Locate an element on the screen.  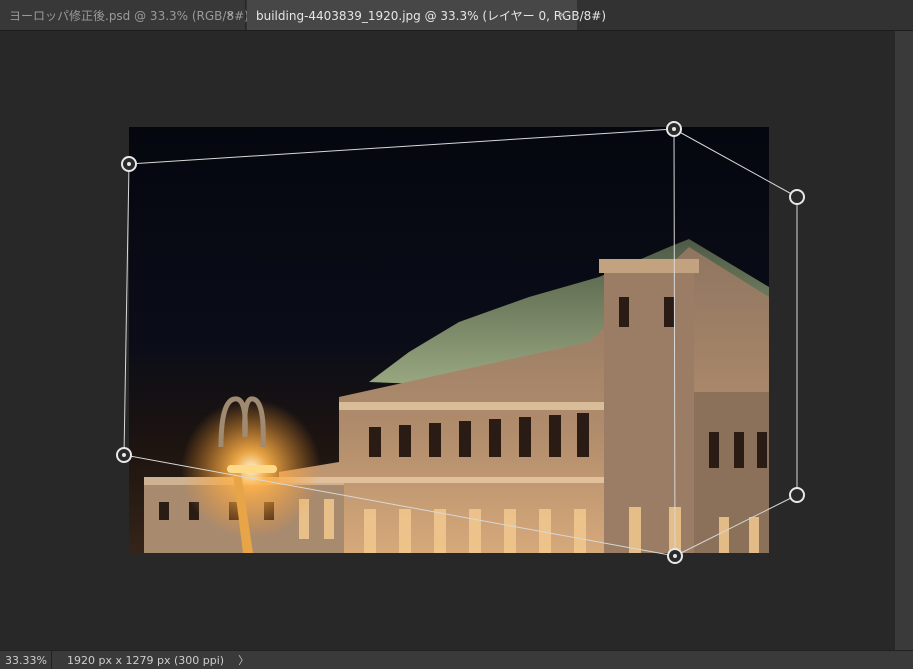
transform-edge-bottom is located at coordinates (399, 505).